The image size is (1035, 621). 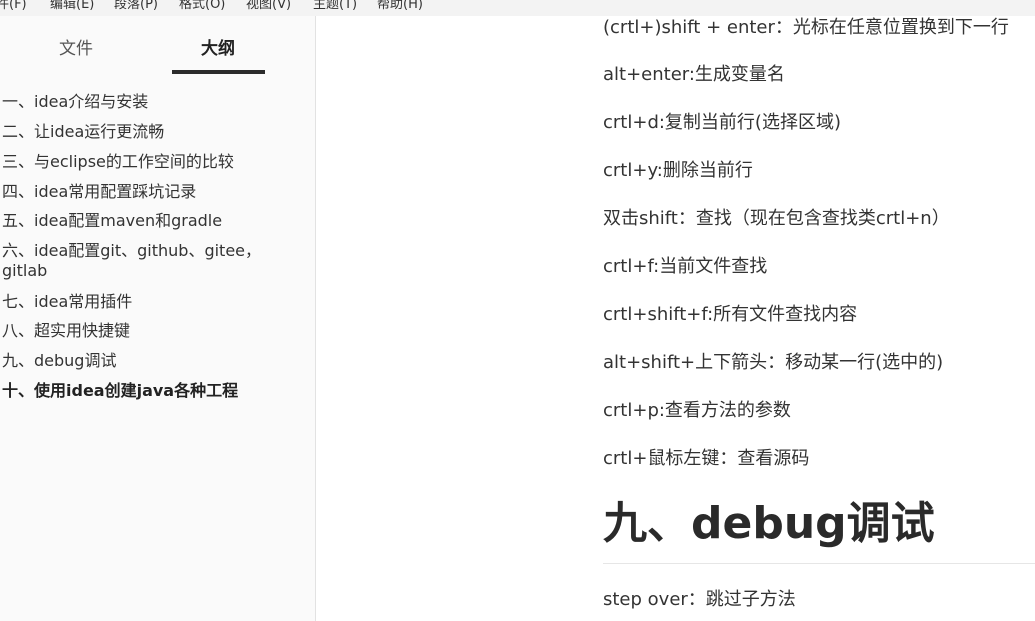 What do you see at coordinates (776, 219) in the screenshot?
I see `paragraph: 双击shift：查找（现在包含查找类crtl+n）` at bounding box center [776, 219].